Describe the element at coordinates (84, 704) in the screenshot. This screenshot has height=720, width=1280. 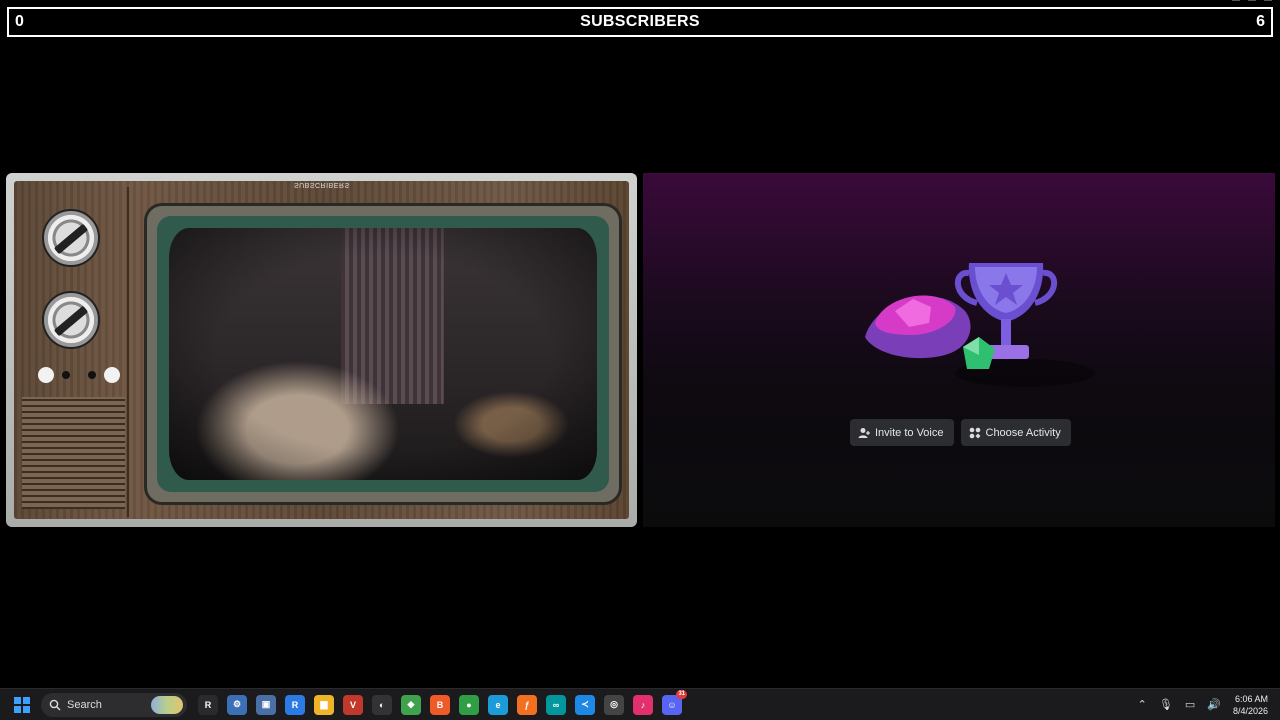
I see `search-placeholder: Search` at that location.